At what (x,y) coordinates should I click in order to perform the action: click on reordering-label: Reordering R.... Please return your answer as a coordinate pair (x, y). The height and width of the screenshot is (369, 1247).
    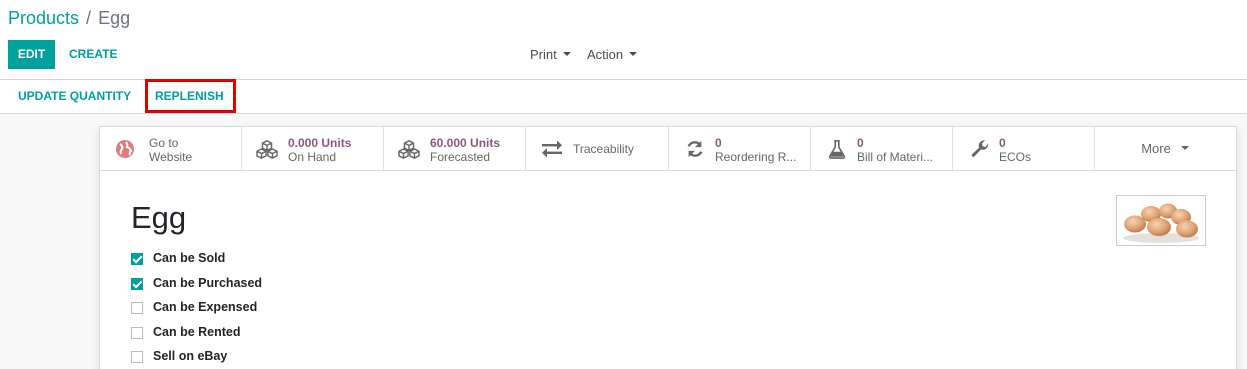
    Looking at the image, I should click on (756, 157).